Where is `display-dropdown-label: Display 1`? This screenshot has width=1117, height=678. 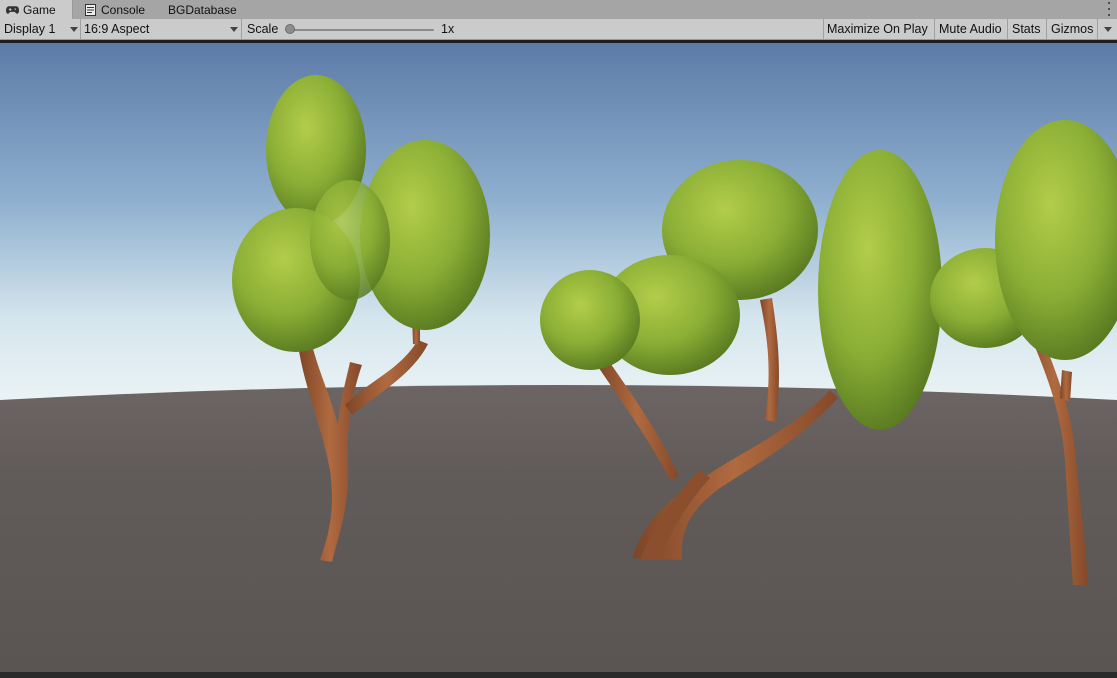
display-dropdown-label: Display 1 is located at coordinates (30, 29).